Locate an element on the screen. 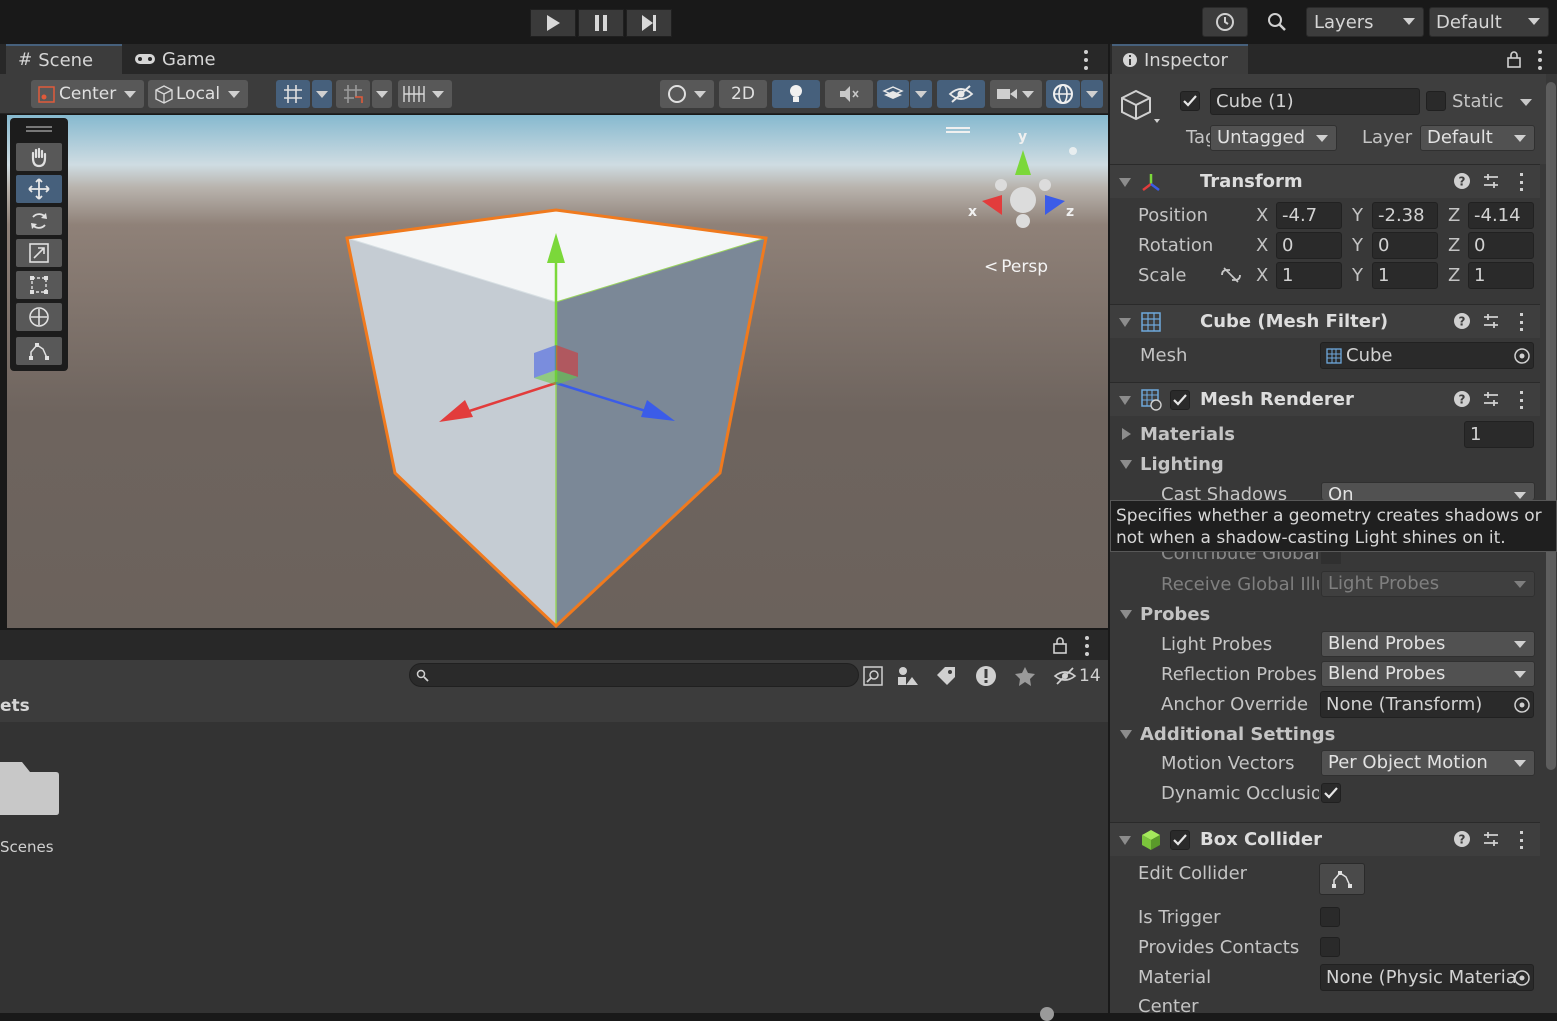 This screenshot has height=1021, width=1557. light-probes-dropdown: Blend Probes is located at coordinates (1428, 644).